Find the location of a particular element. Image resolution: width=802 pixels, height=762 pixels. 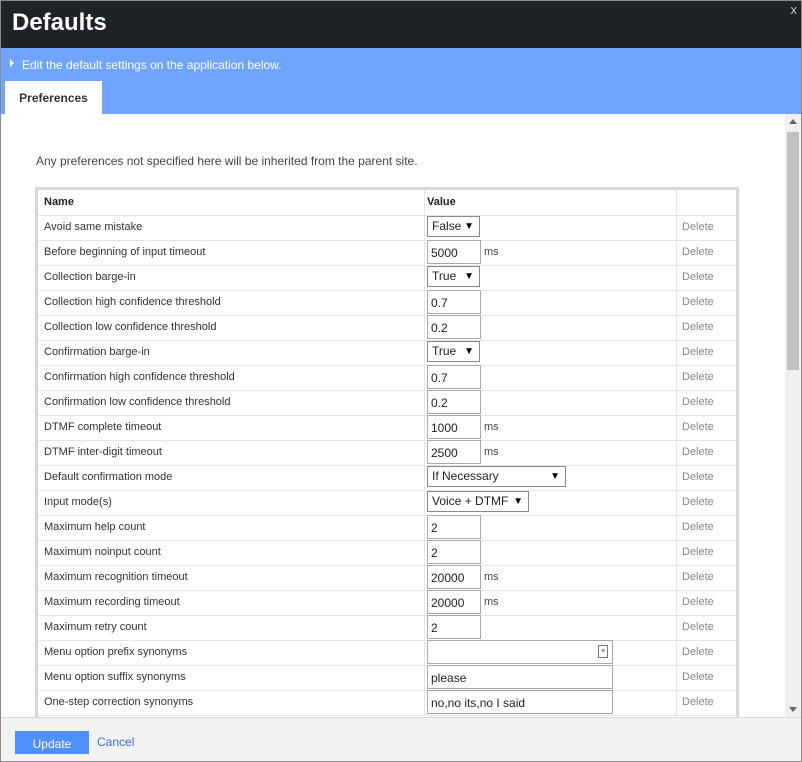

table-header-row: Name Value is located at coordinates (387, 203).